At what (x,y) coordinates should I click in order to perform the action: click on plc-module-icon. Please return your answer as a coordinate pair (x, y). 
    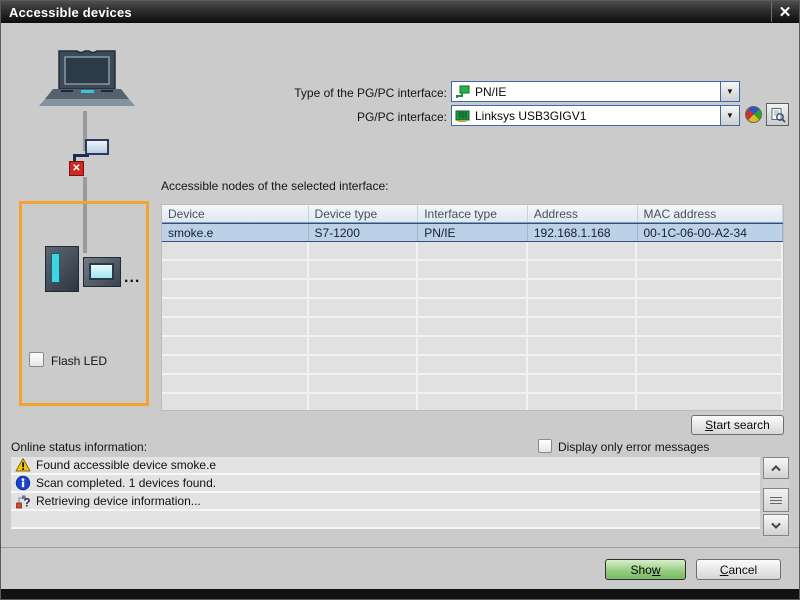
    Looking at the image, I should click on (62, 269).